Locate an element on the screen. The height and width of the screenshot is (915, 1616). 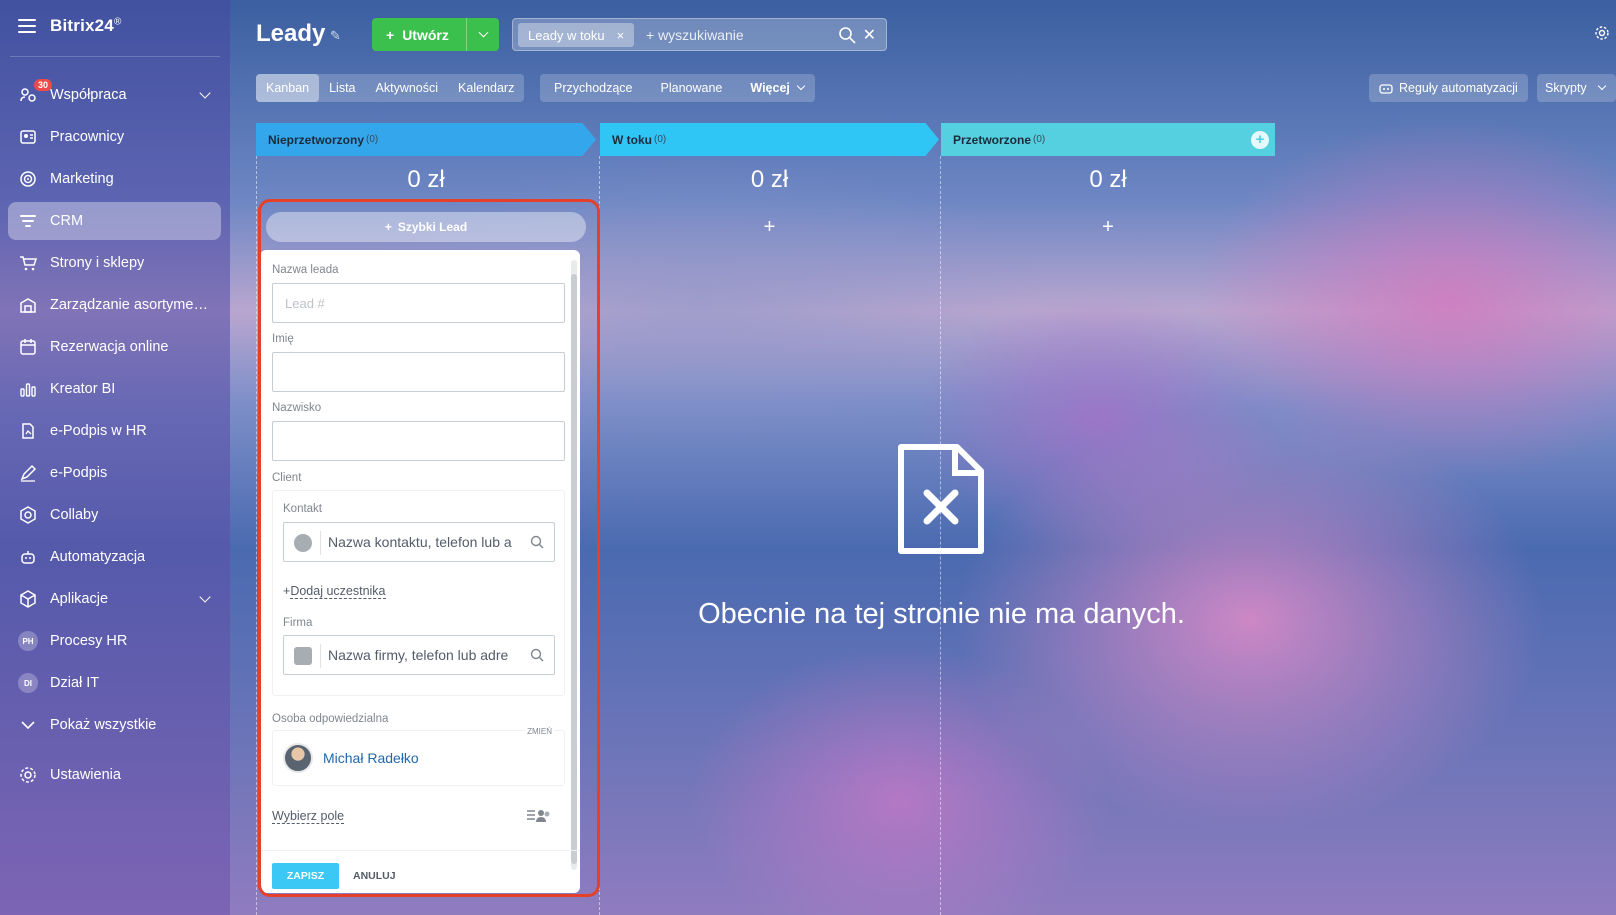
close-icon: ✕ is located at coordinates (869, 35).